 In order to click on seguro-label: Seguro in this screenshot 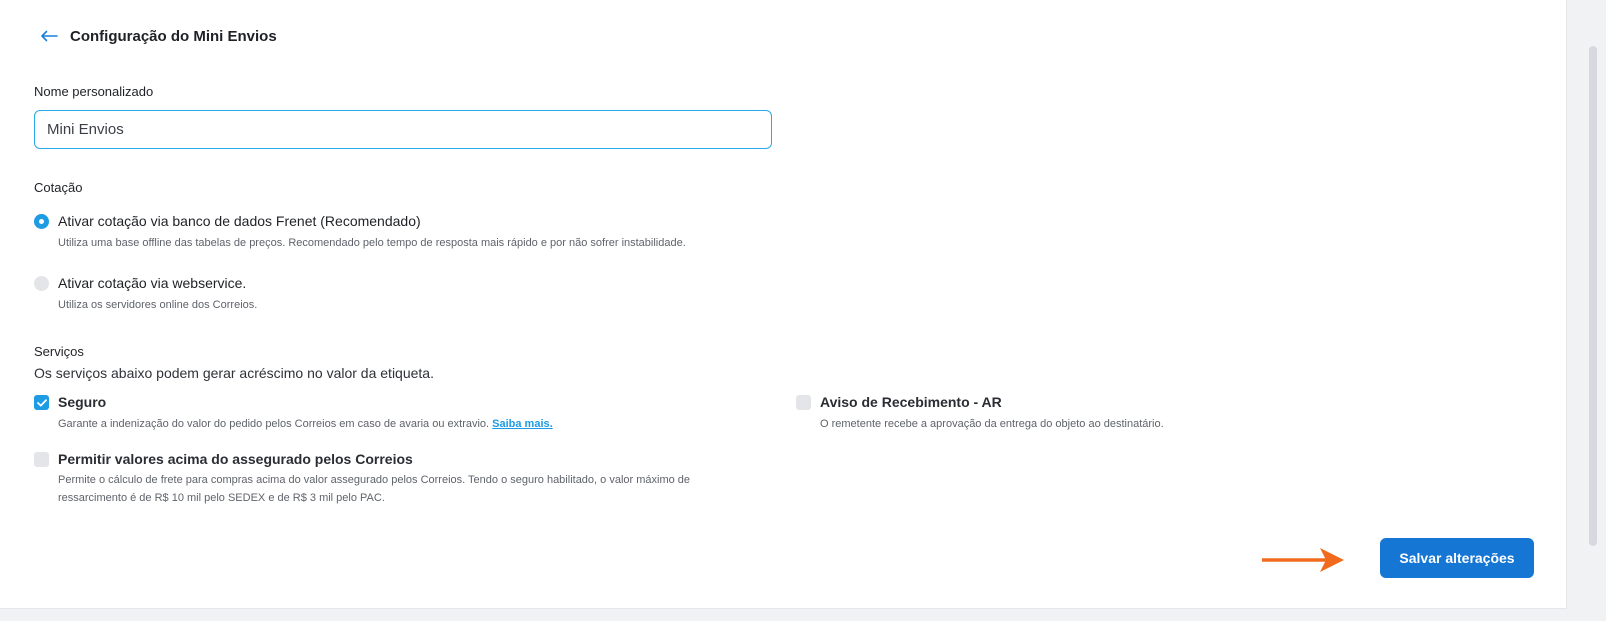, I will do `click(82, 402)`.